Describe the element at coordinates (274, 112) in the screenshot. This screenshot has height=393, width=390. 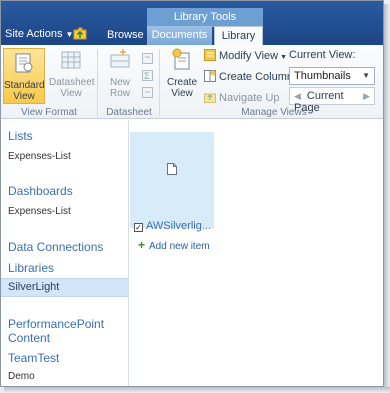
I see `manage-views-group-label: Manage Views` at that location.